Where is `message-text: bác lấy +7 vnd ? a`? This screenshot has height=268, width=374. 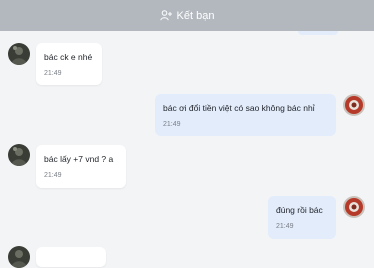 message-text: bác lấy +7 vnd ? a is located at coordinates (79, 159).